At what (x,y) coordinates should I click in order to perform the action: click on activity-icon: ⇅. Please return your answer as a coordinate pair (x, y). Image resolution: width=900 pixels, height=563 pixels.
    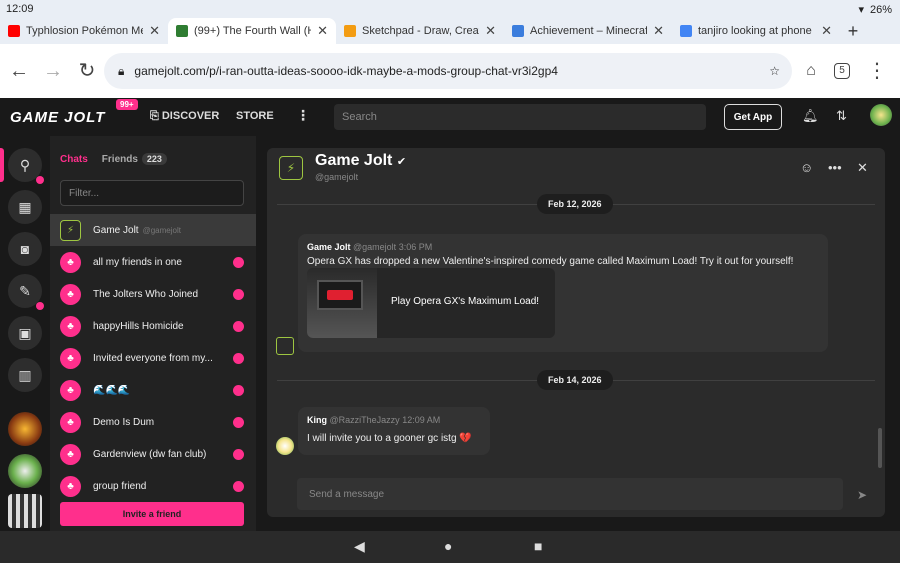
    Looking at the image, I should click on (841, 116).